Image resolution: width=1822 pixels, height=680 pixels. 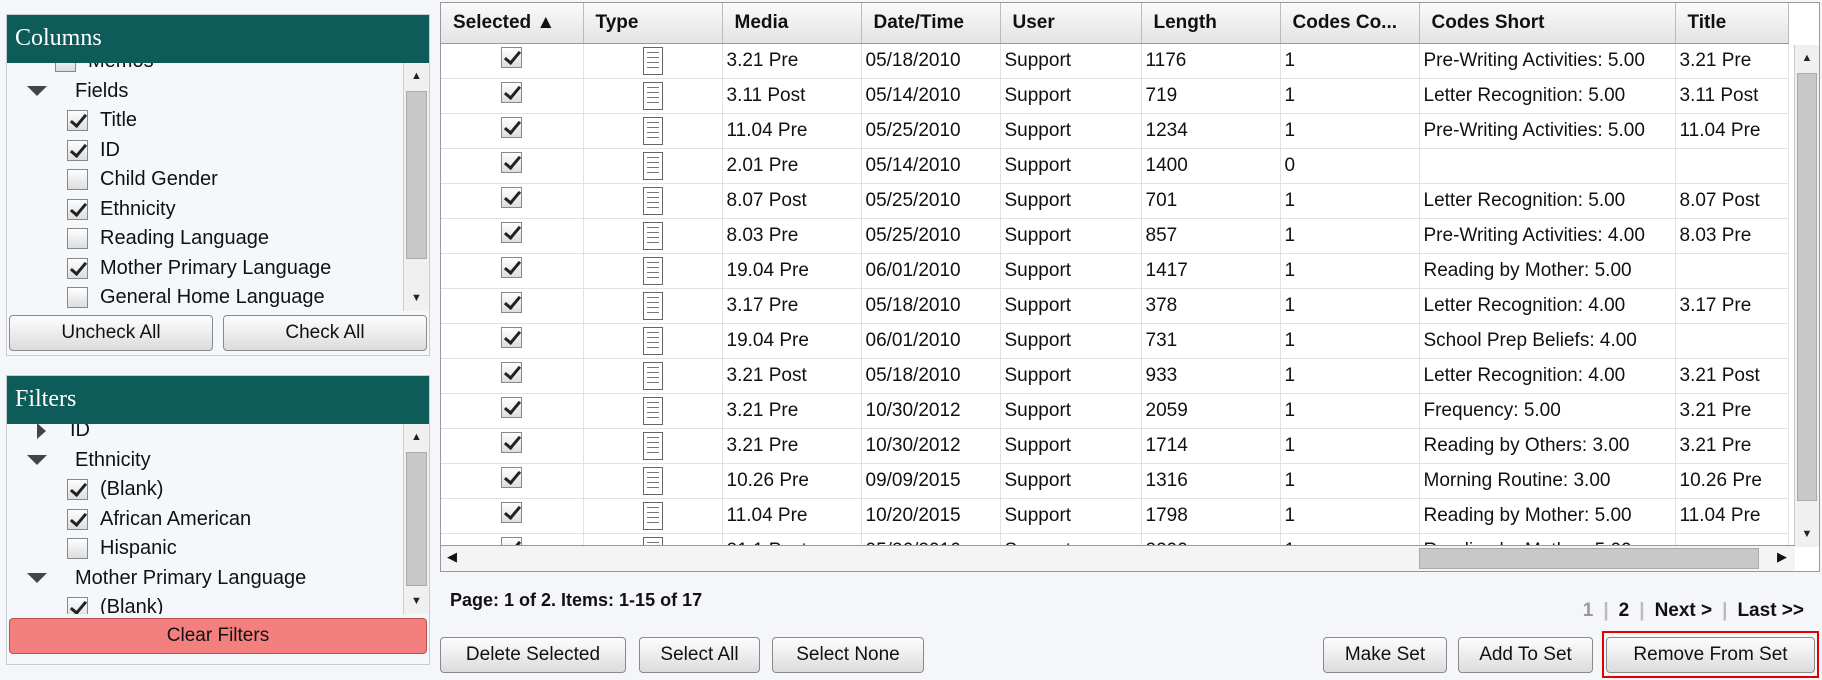 I want to click on tree-checkbox-item: Mother Primary Language, so click(x=205, y=269).